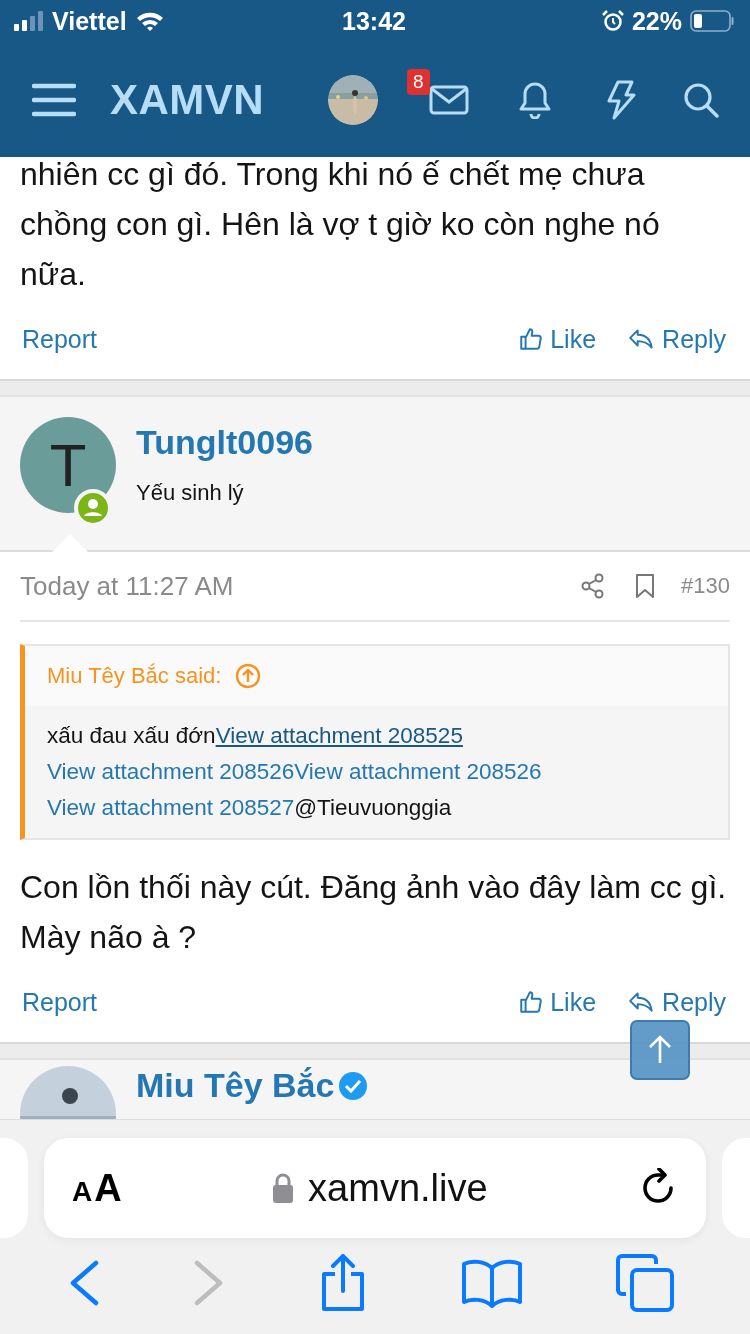 The width and height of the screenshot is (750, 1334). I want to click on search-icon, so click(701, 99).